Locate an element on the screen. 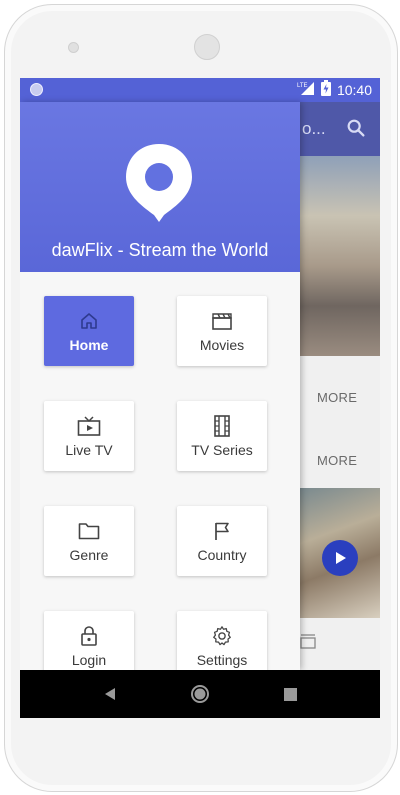 The height and width of the screenshot is (795, 400). menu-tile-home: Home is located at coordinates (89, 331).